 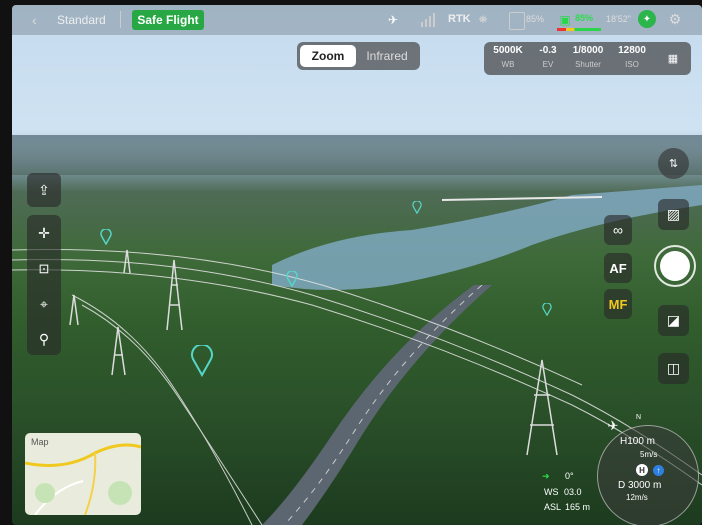 I want to click on aircraft-icon: ✈, so click(x=613, y=425).